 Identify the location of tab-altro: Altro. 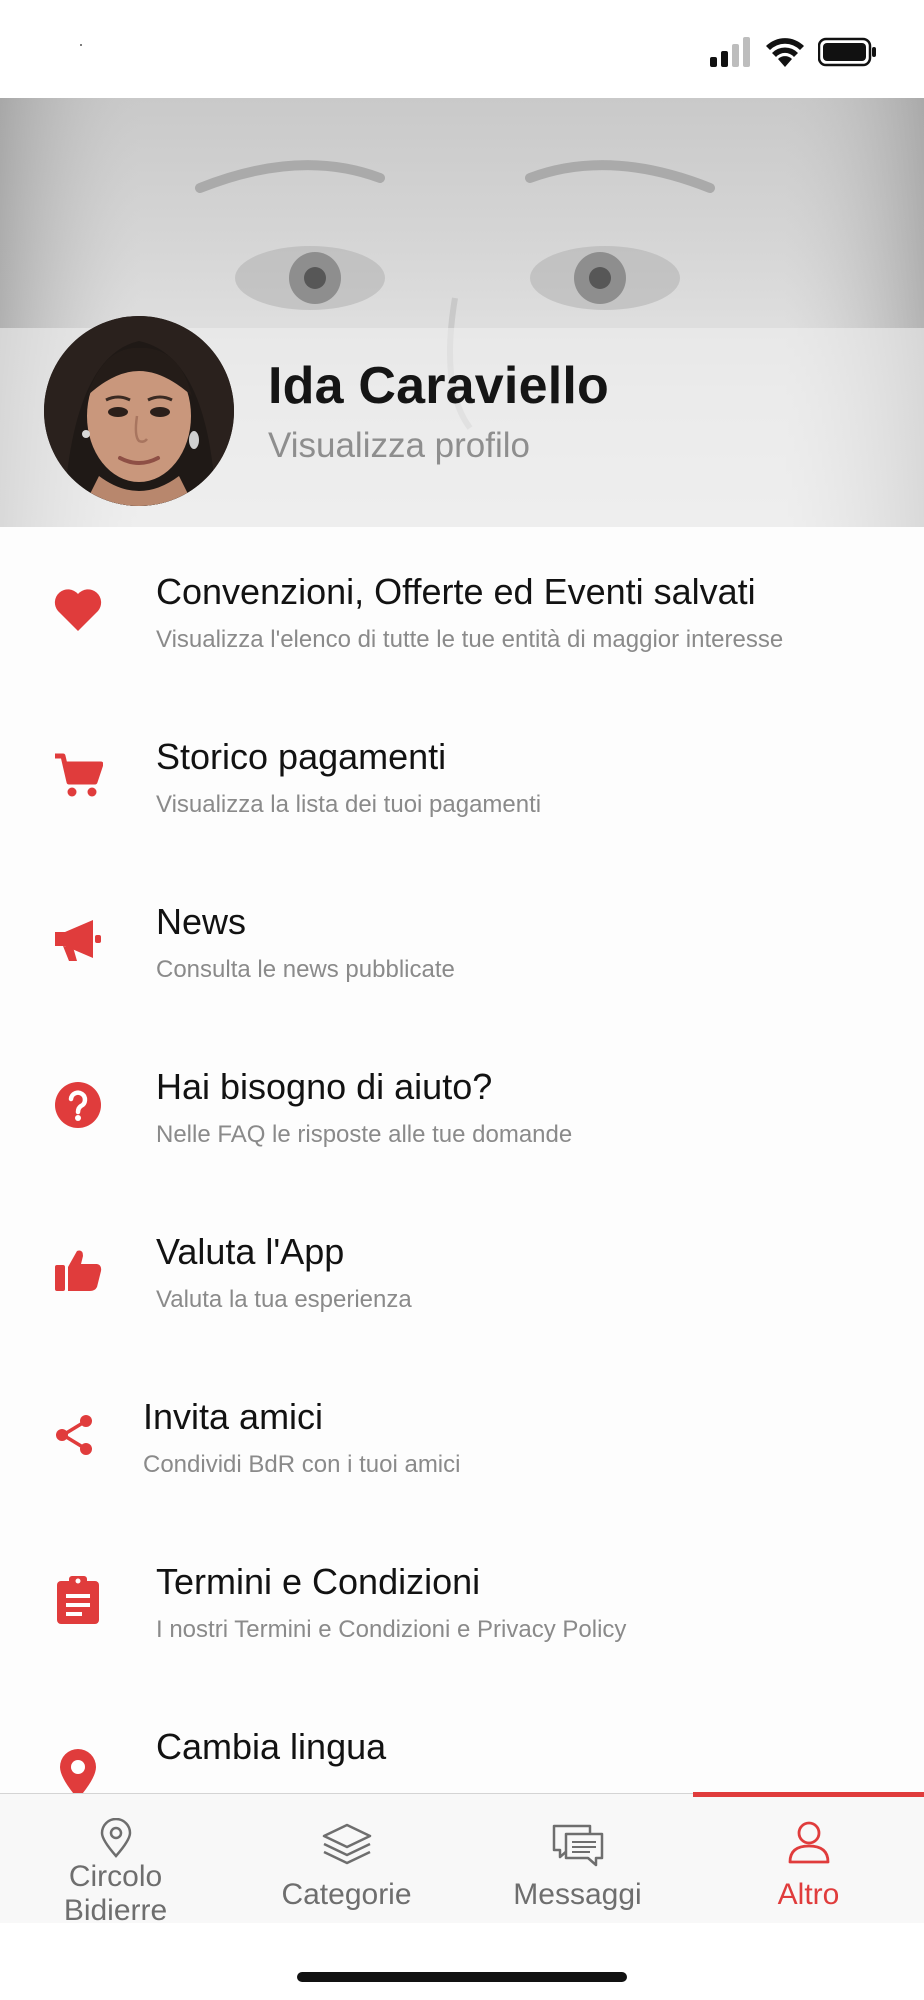
(808, 1859).